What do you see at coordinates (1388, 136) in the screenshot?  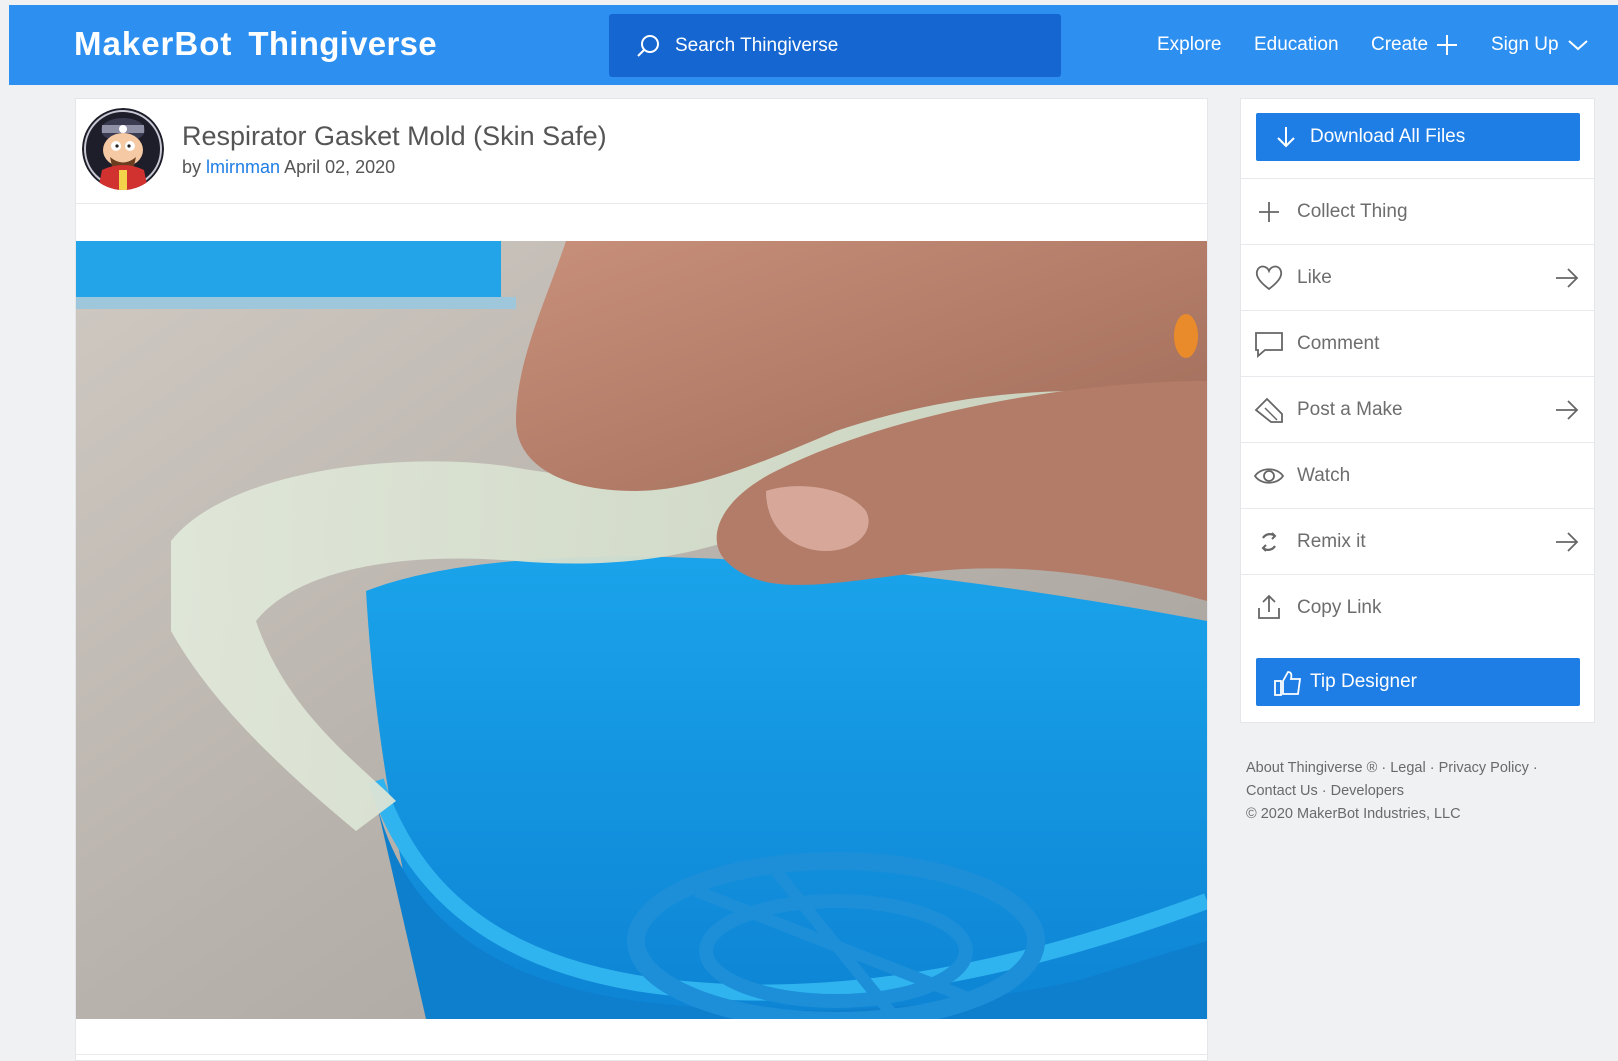 I see `download-label: Download All Files` at bounding box center [1388, 136].